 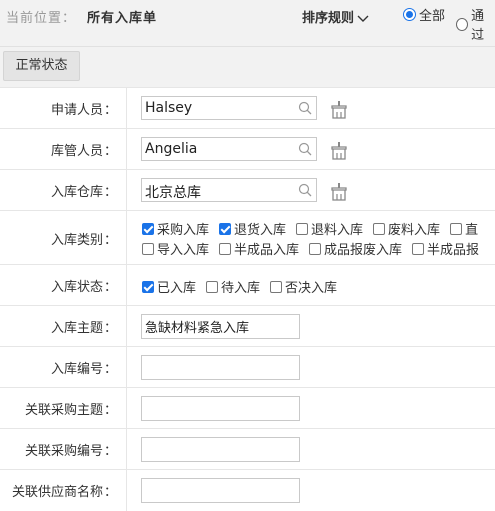 I want to click on purchase-subject-label: 关联采购主题：, so click(x=63, y=408).